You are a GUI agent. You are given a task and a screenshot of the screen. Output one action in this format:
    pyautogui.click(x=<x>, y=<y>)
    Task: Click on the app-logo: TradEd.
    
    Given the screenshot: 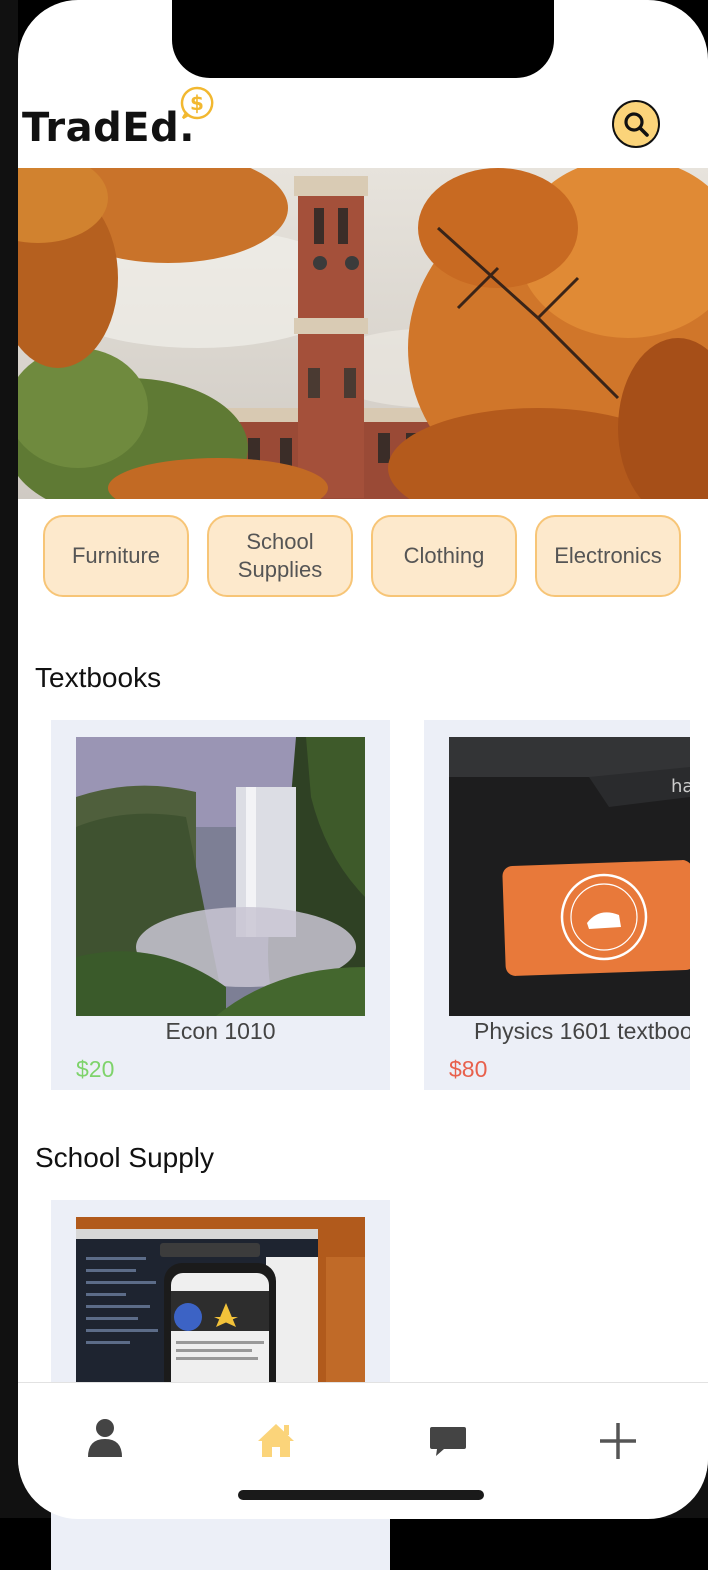 What is the action you would take?
    pyautogui.click(x=108, y=128)
    